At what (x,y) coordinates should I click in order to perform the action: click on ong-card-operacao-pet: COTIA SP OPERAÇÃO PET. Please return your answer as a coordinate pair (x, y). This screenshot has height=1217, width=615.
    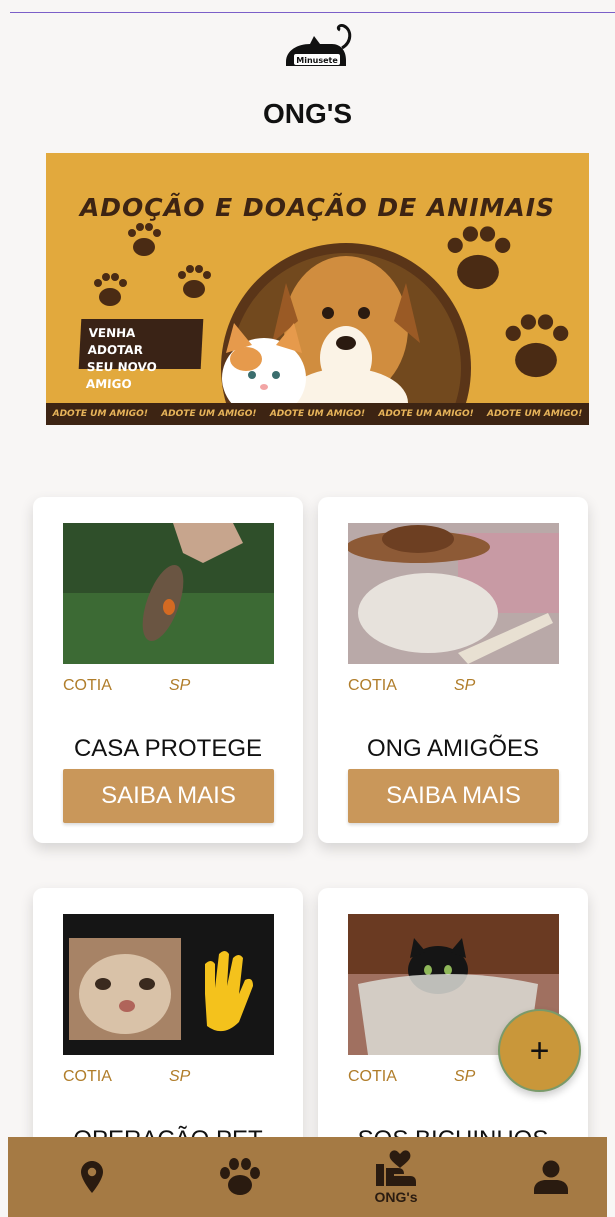
    Looking at the image, I should click on (168, 1020).